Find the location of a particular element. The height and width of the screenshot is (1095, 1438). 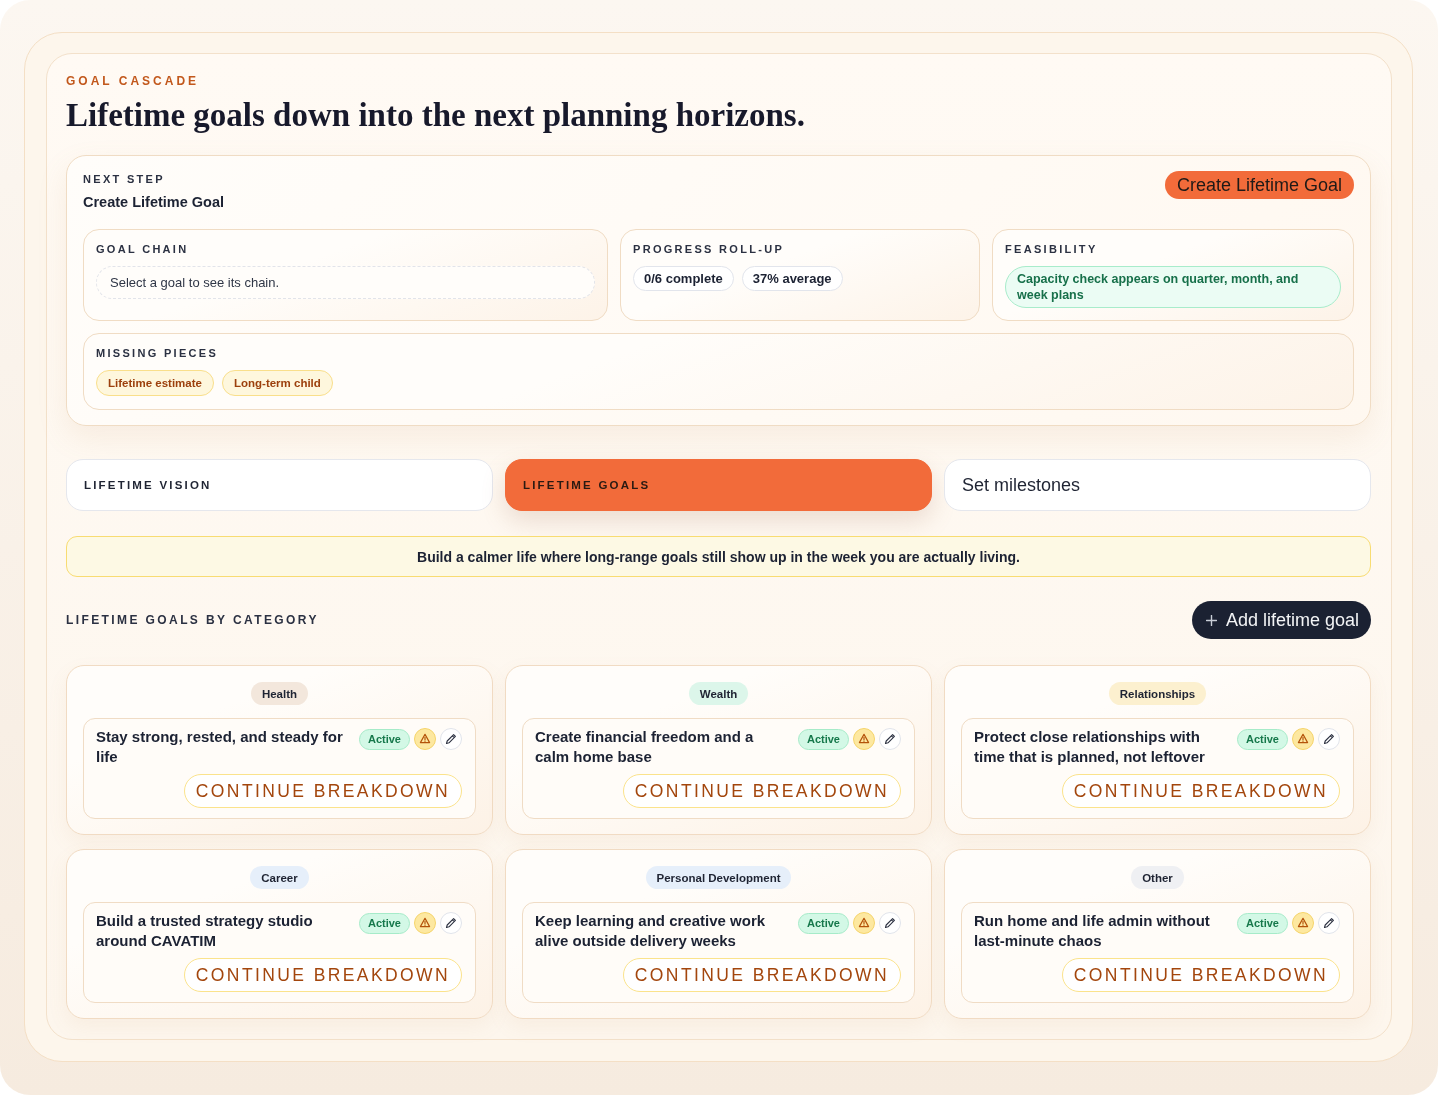

section-label: NEXT STEP is located at coordinates (124, 179).